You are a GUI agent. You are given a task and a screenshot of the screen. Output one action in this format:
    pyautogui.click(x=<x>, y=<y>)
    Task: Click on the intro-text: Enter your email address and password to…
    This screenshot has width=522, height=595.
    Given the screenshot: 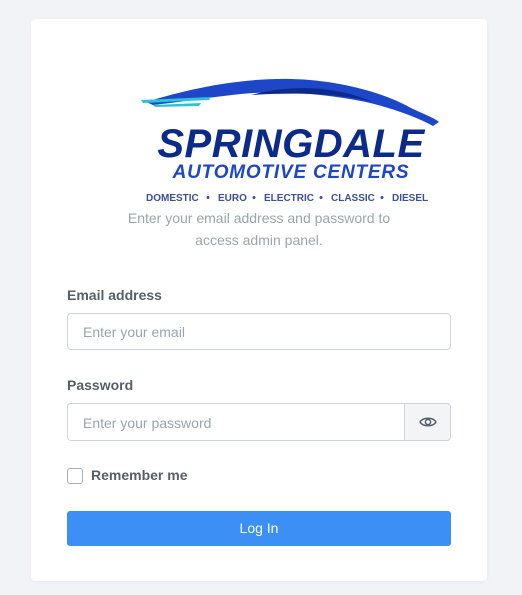 What is the action you would take?
    pyautogui.click(x=259, y=229)
    